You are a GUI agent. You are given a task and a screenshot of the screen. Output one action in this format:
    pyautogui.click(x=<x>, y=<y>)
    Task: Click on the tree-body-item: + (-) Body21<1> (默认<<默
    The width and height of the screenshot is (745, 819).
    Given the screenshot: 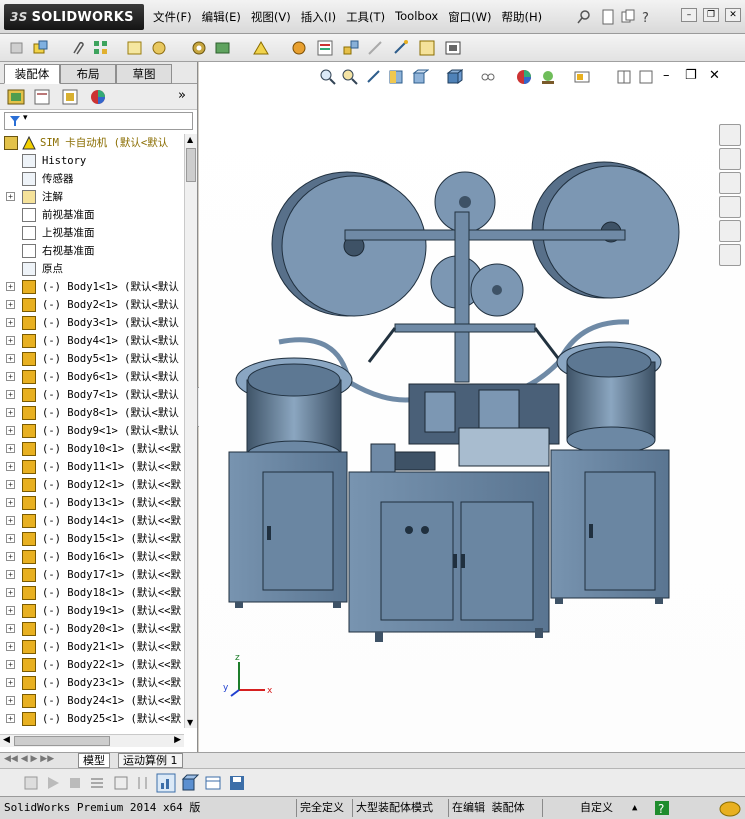 What is the action you would take?
    pyautogui.click(x=92, y=647)
    